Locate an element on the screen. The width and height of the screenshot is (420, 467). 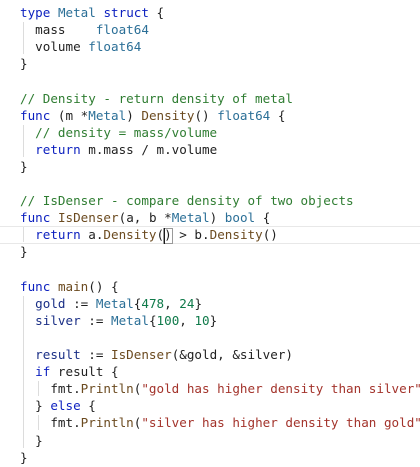
code-token: 24 is located at coordinates (187, 303).